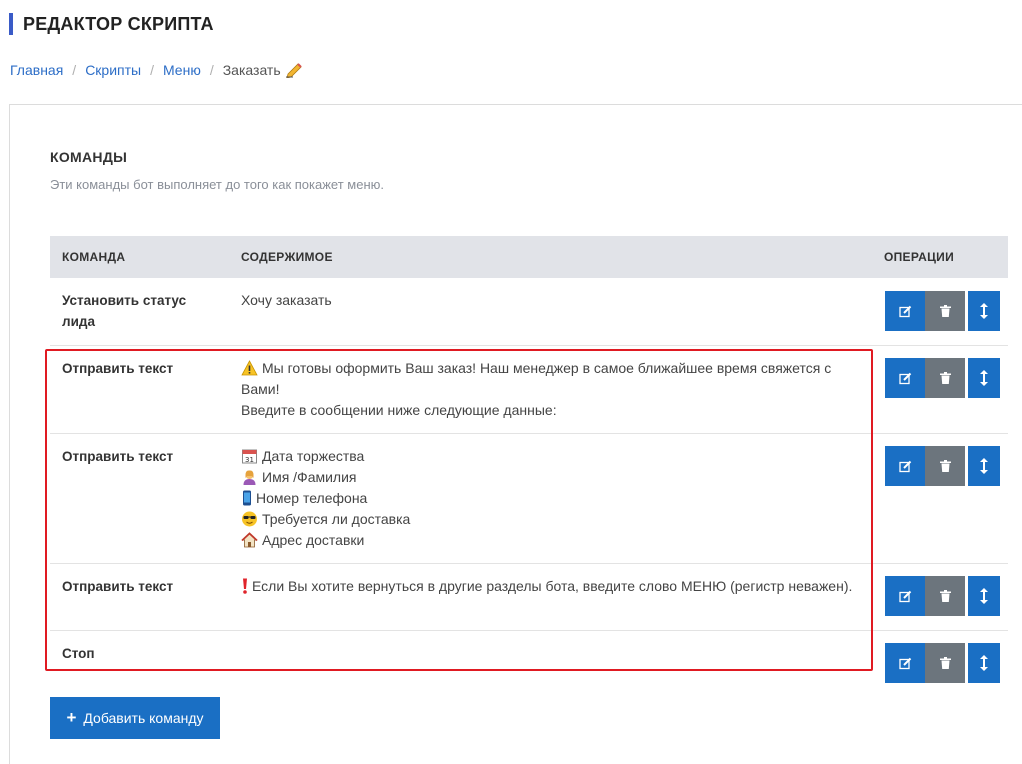  Describe the element at coordinates (249, 368) in the screenshot. I see `warning-icon` at that location.